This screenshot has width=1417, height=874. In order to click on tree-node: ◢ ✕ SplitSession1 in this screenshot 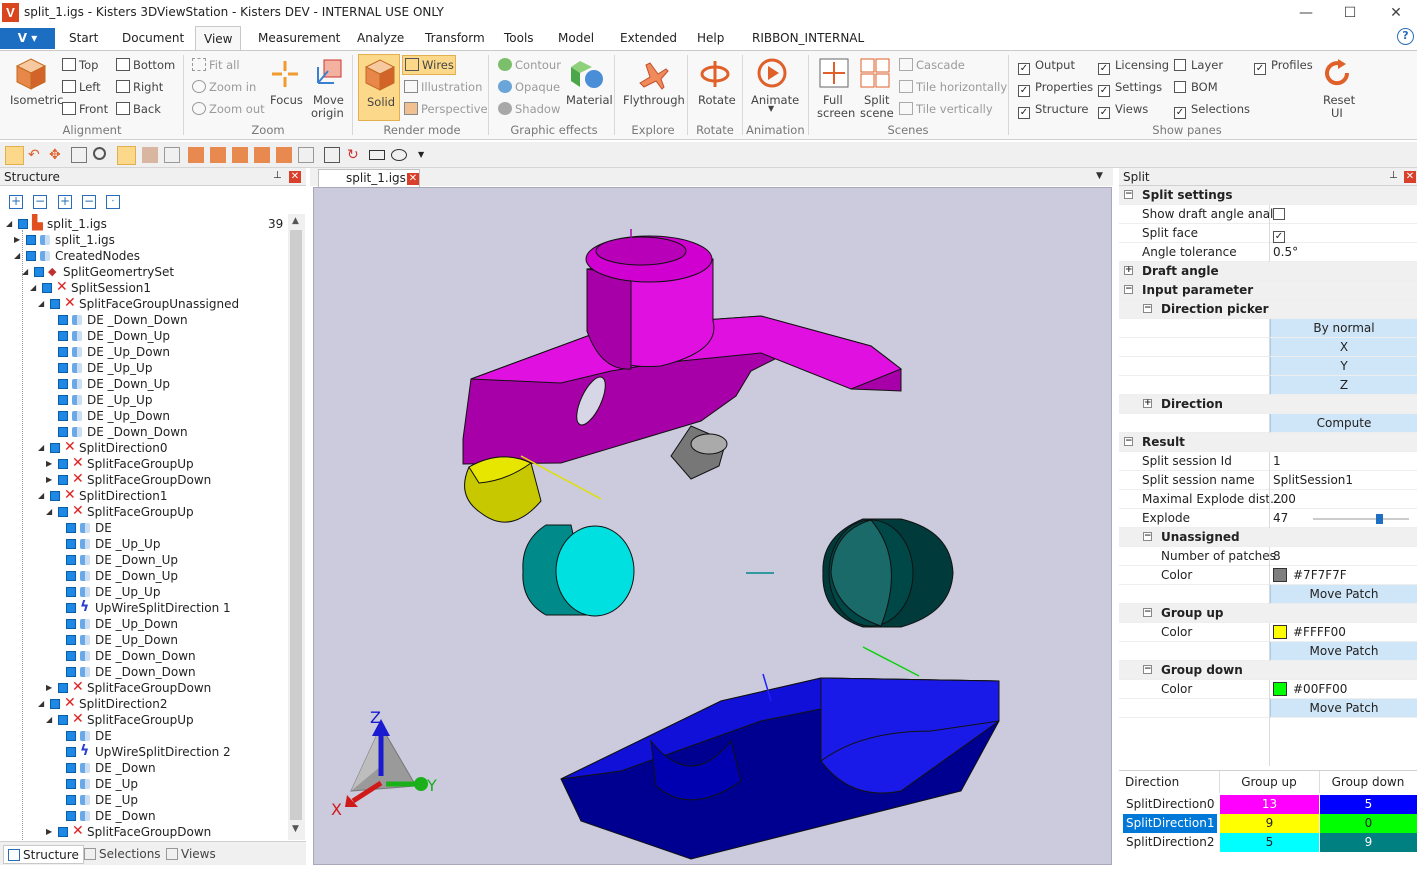, I will do `click(144, 288)`.